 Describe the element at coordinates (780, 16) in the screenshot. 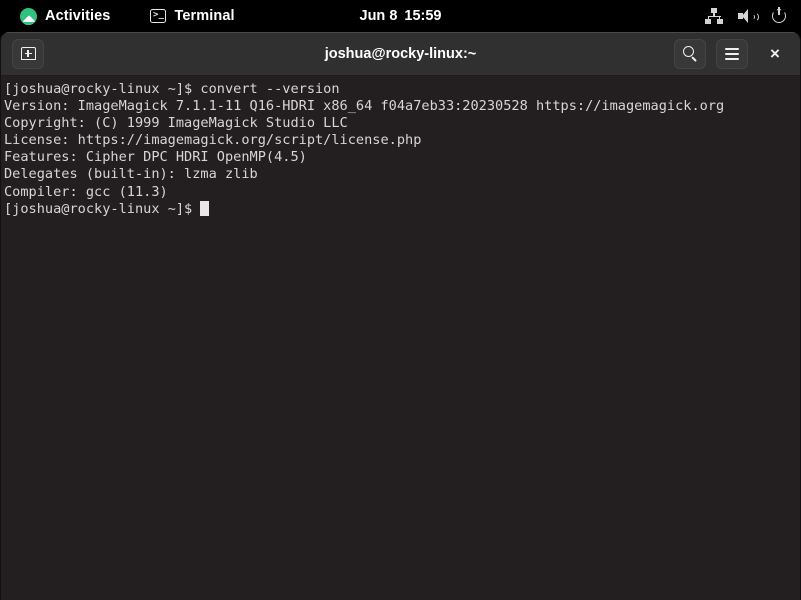

I see `power-icon` at that location.